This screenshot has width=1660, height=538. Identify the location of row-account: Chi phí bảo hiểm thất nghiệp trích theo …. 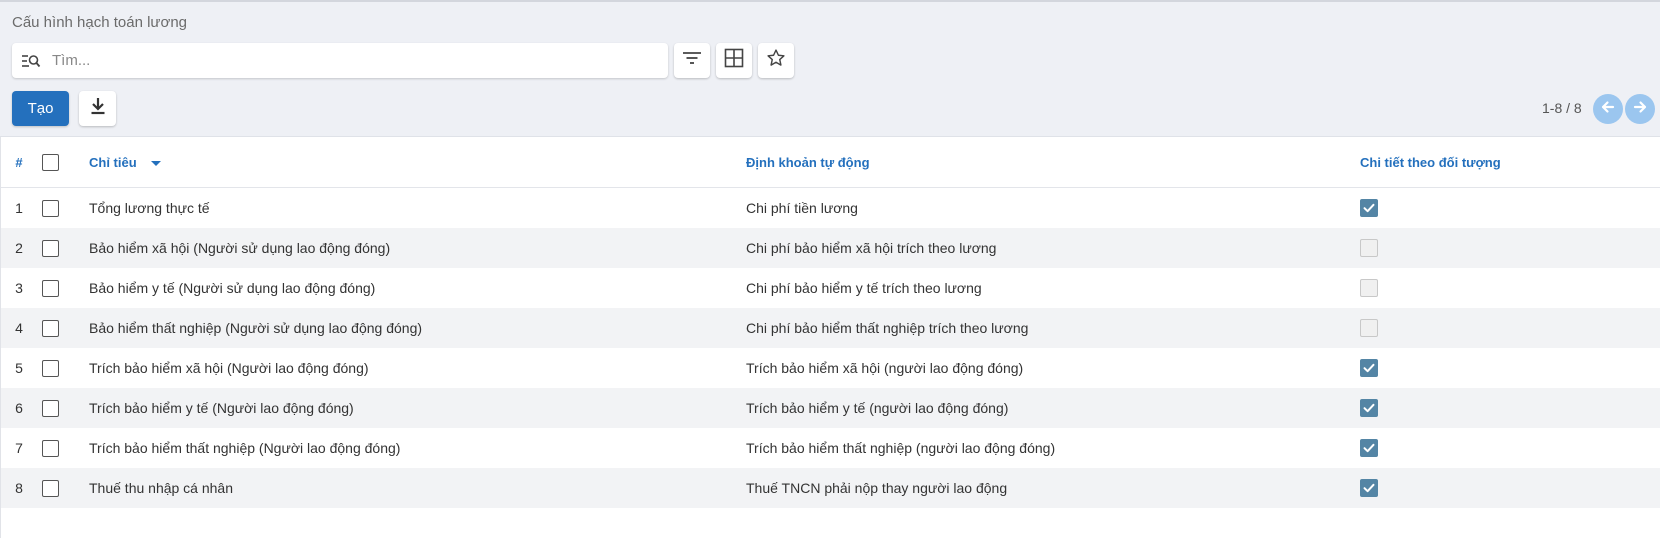
(1053, 328).